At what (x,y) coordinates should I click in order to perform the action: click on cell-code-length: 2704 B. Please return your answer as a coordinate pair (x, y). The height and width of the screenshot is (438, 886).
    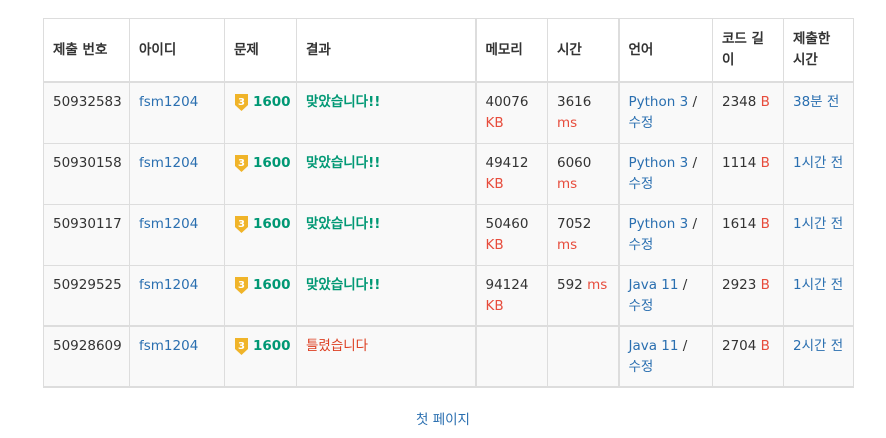
    Looking at the image, I should click on (748, 356).